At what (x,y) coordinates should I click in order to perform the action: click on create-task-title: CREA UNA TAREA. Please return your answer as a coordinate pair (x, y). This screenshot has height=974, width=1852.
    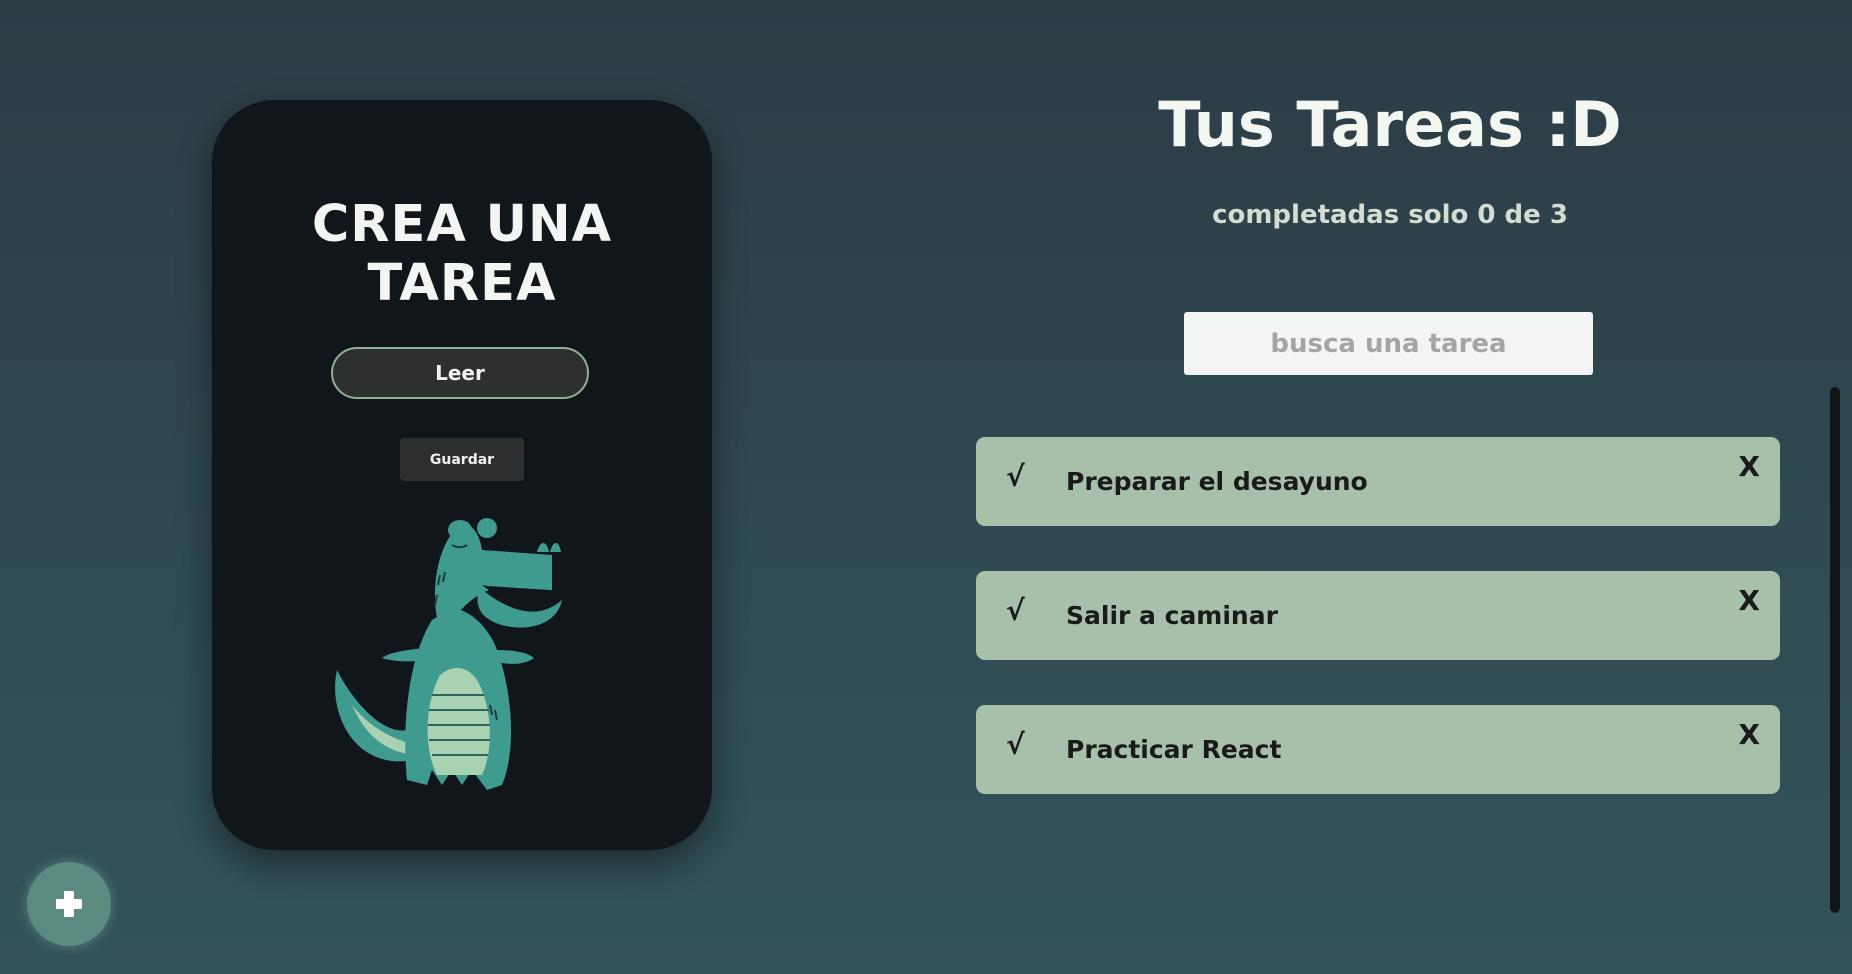
    Looking at the image, I should click on (462, 254).